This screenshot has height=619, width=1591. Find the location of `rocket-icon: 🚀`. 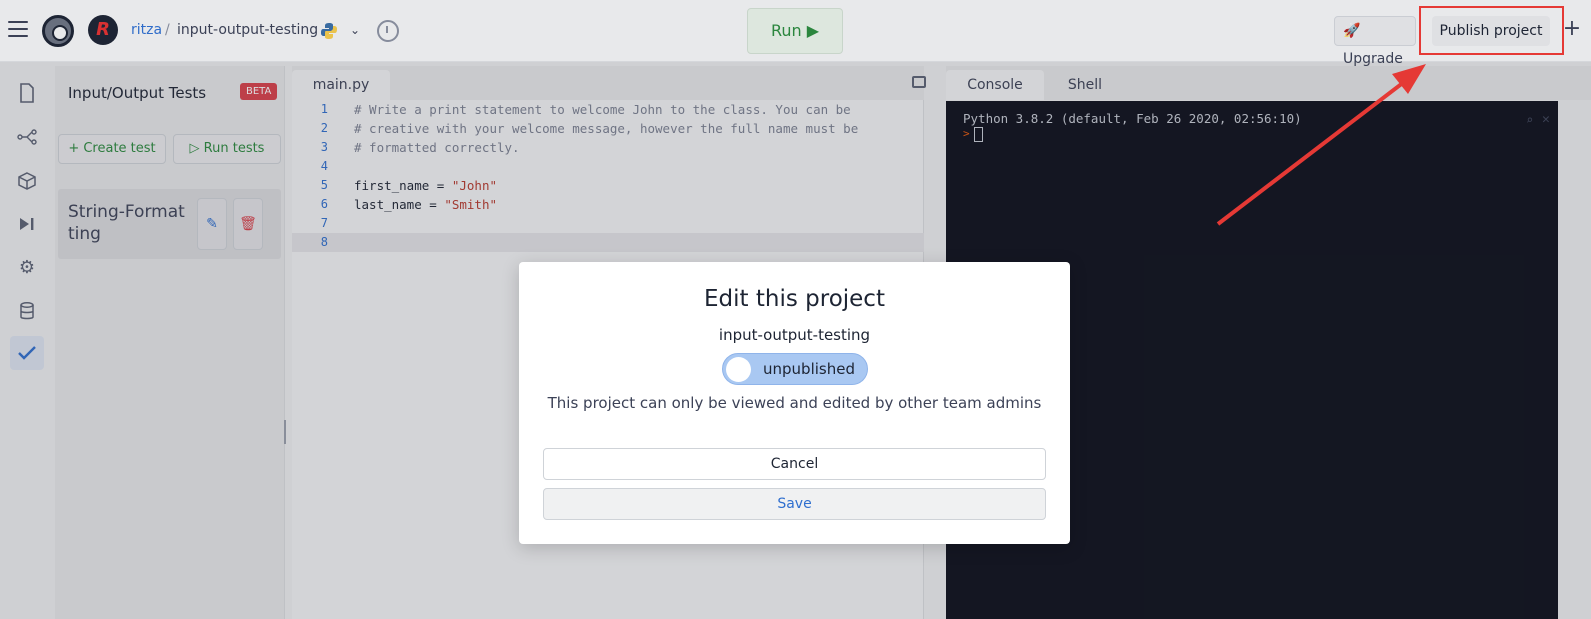

rocket-icon: 🚀 is located at coordinates (1352, 31).